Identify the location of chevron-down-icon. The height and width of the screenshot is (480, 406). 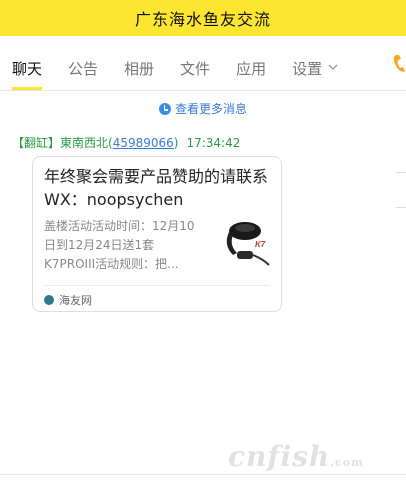
(333, 68).